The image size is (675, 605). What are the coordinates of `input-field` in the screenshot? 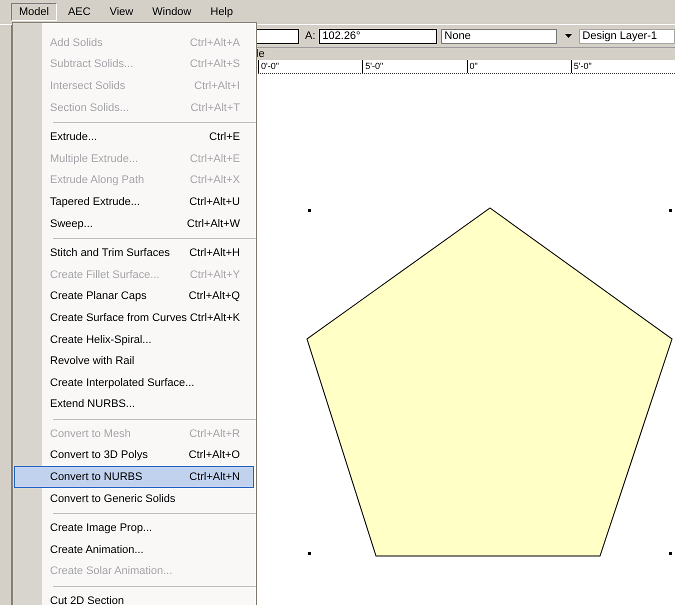 It's located at (277, 36).